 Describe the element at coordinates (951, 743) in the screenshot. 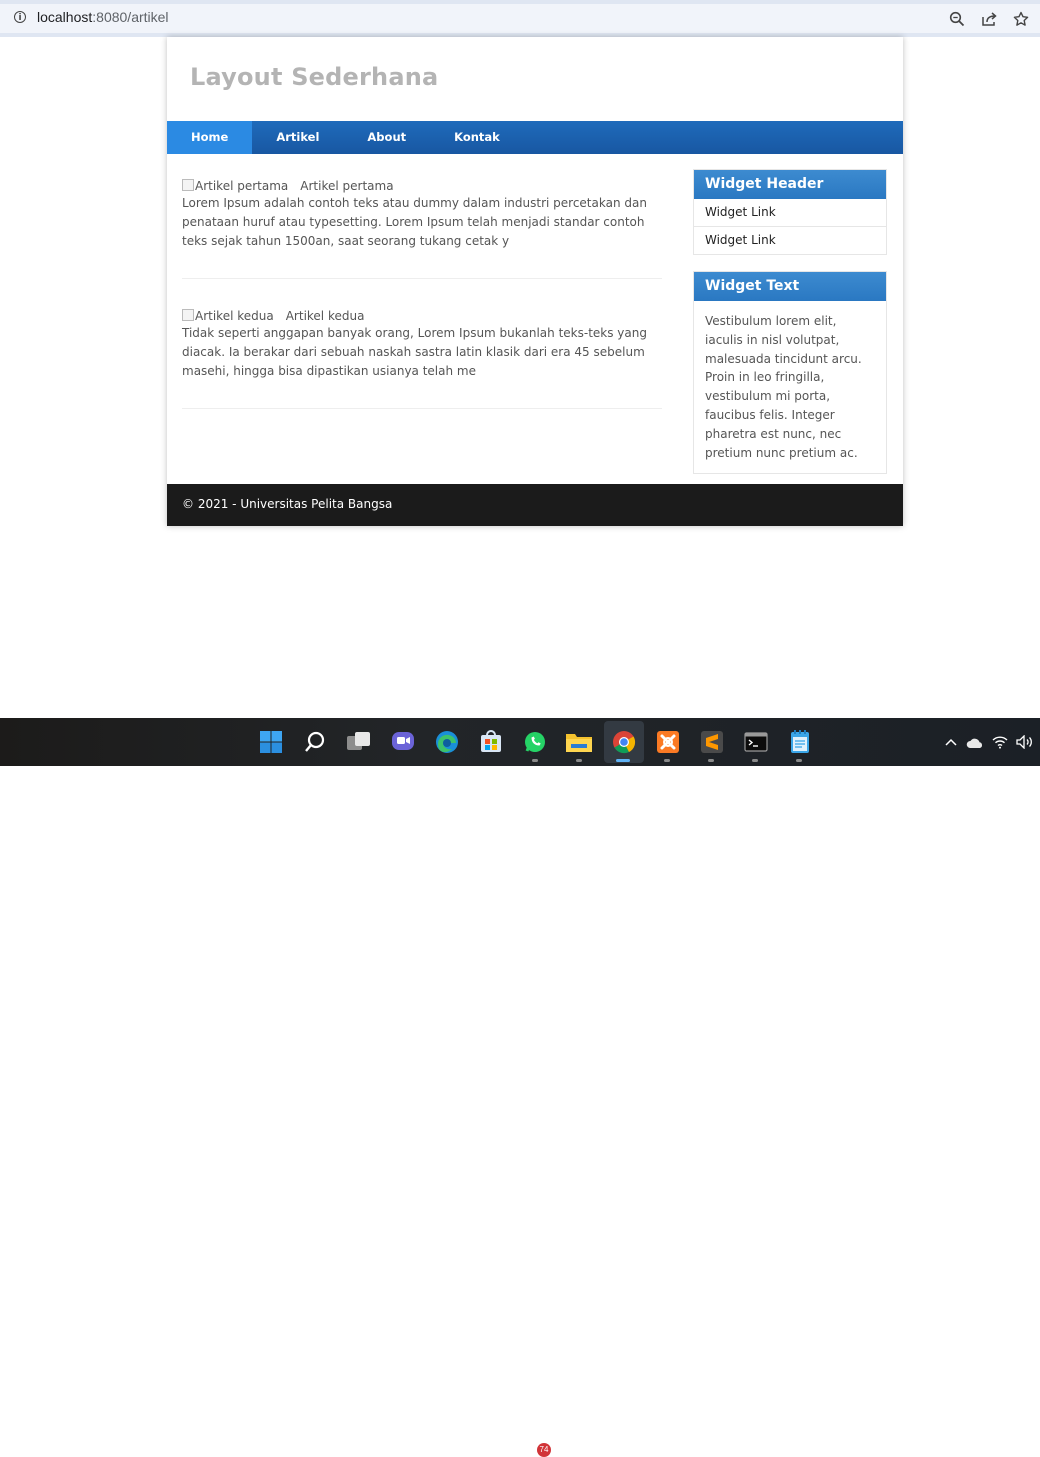

I see `chevron-up-icon` at that location.